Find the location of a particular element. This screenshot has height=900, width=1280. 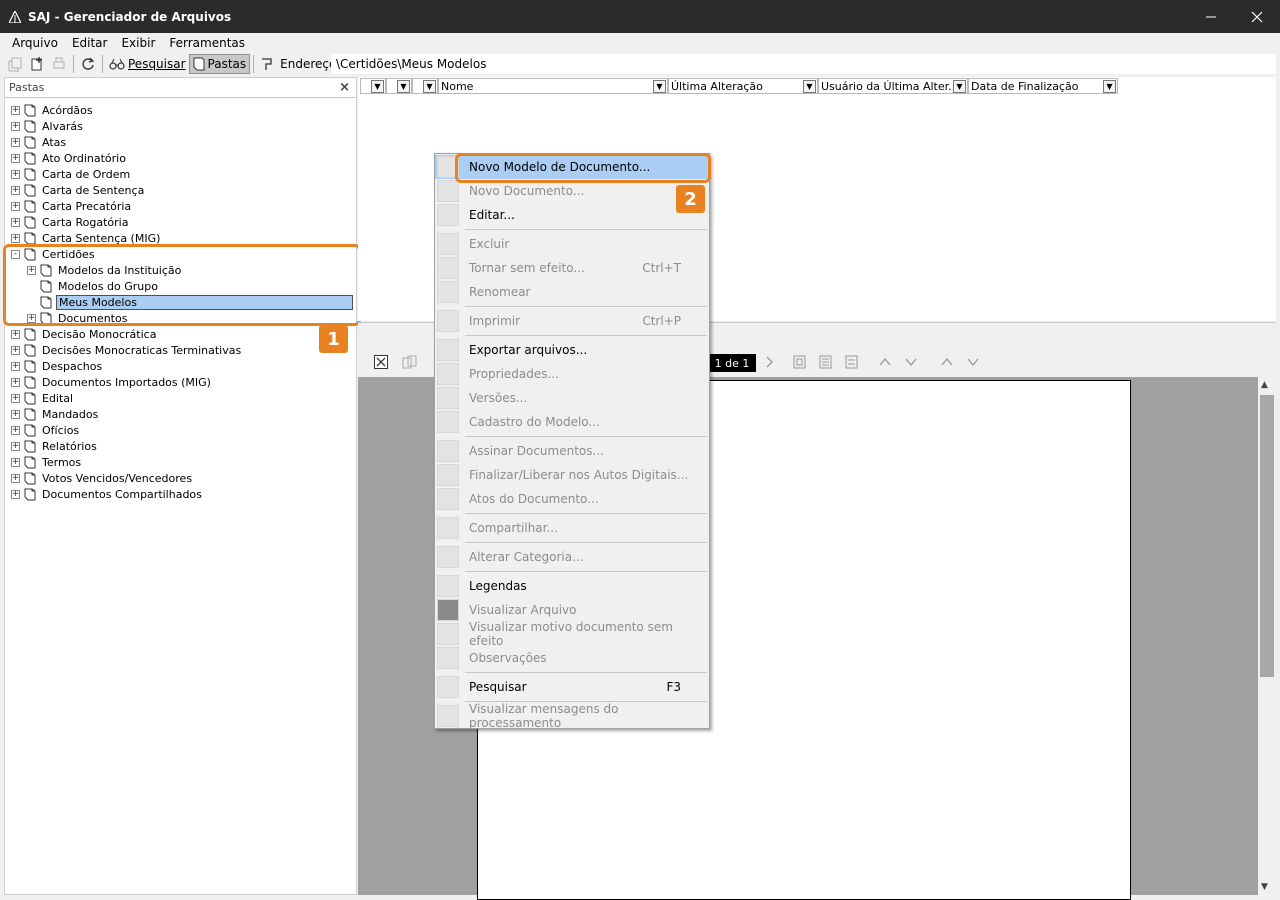

tree-item: + Carta Rogatória is located at coordinates (70, 222).